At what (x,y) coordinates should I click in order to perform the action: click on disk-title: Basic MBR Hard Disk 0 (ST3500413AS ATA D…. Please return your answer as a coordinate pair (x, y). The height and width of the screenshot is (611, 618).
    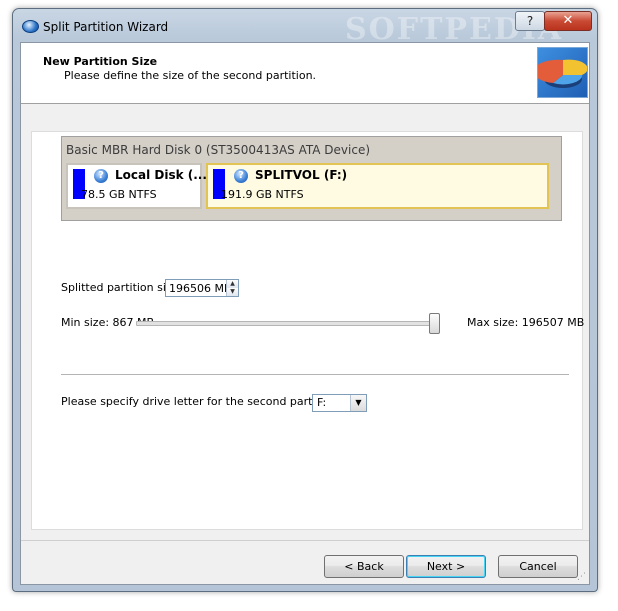
    Looking at the image, I should click on (218, 150).